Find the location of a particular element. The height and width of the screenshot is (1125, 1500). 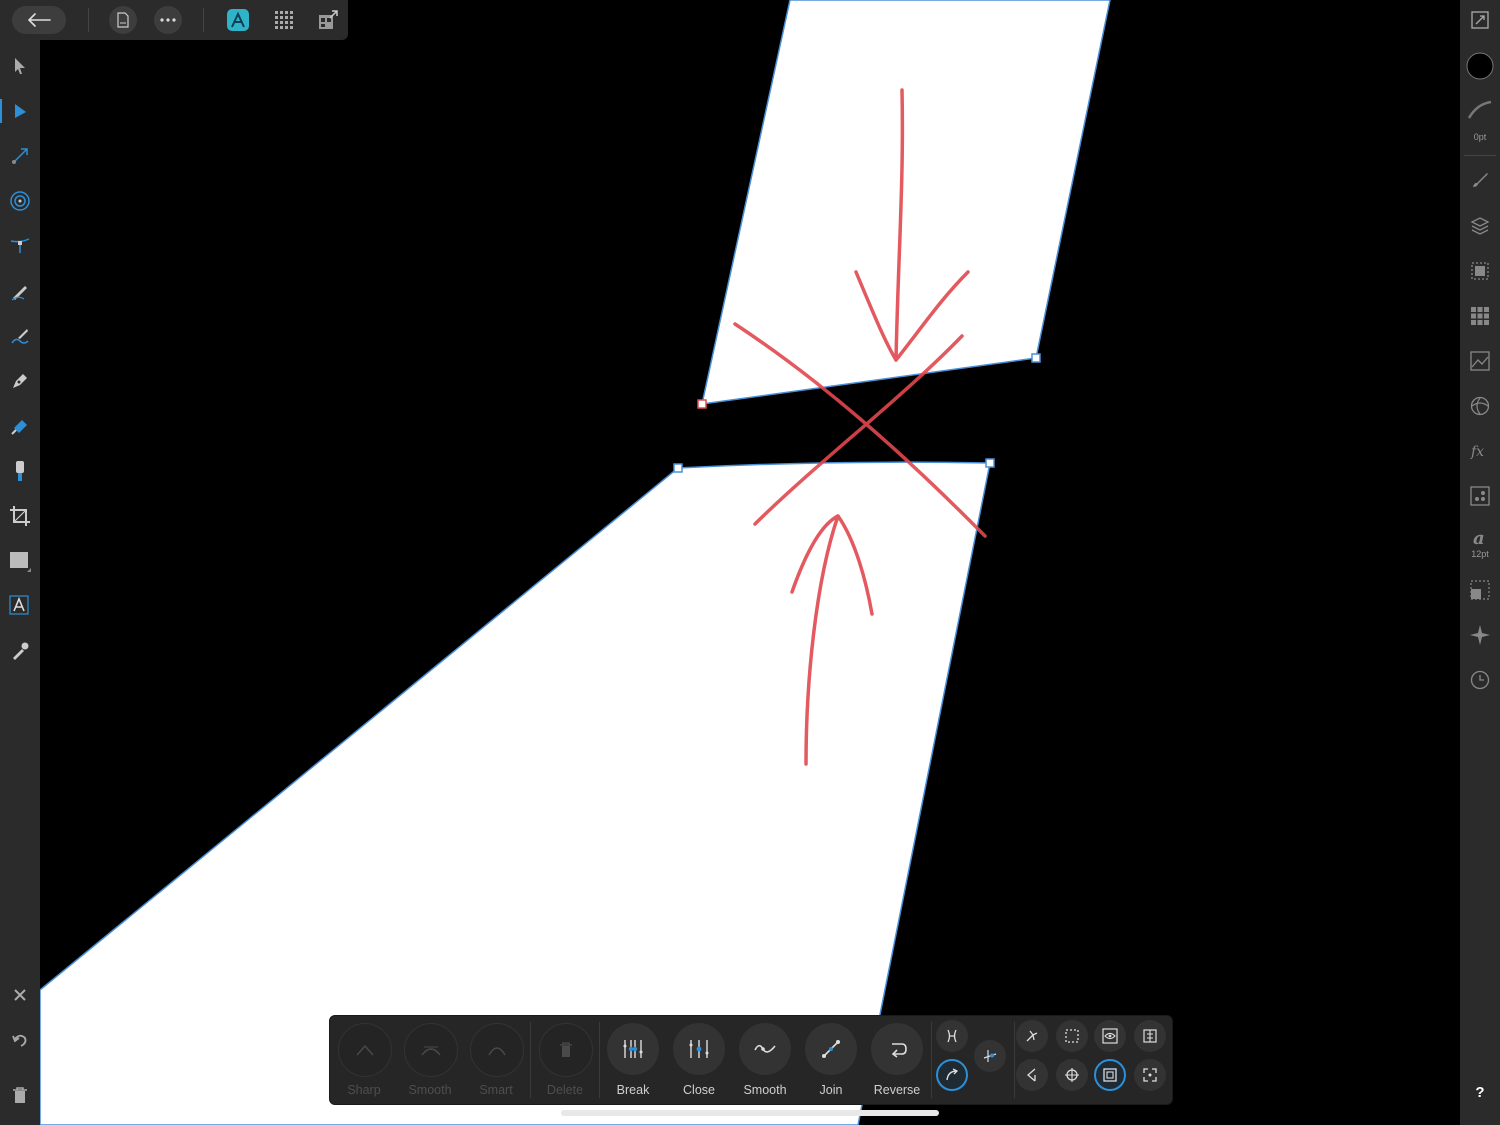

text-icon is located at coordinates (19, 605).